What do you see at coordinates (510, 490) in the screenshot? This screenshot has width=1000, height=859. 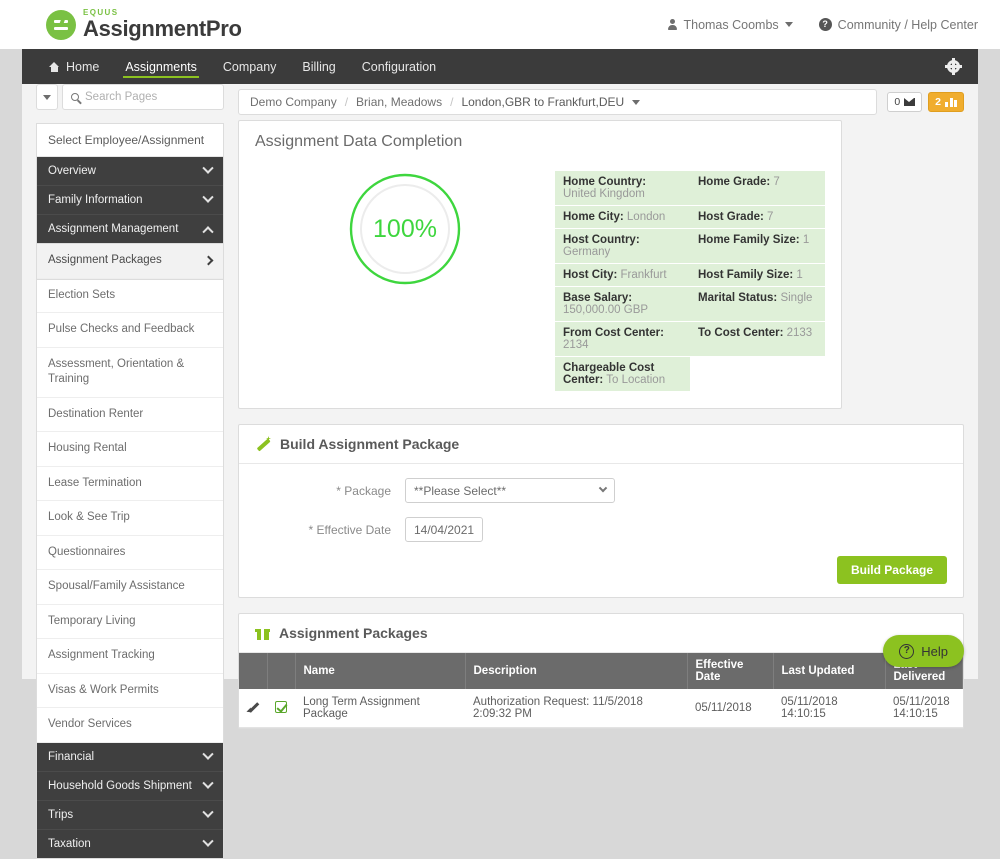 I see `package-select: **Please Select**` at bounding box center [510, 490].